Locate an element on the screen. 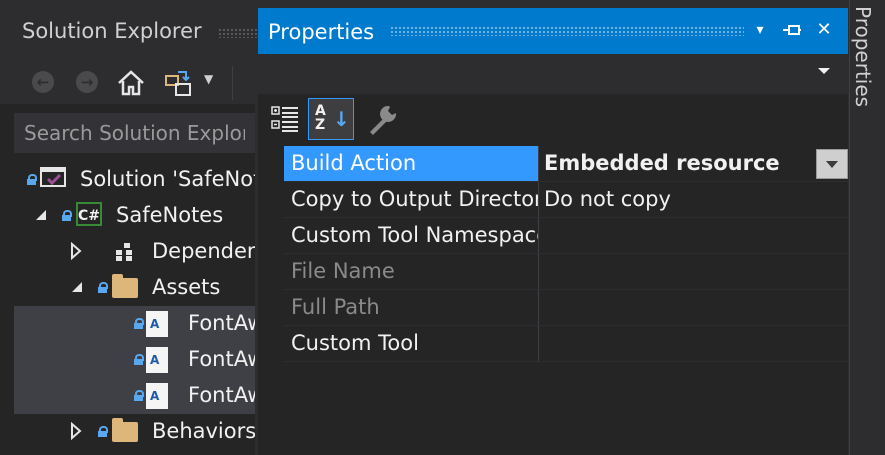 The image size is (885, 455). property-name: Custom Tool is located at coordinates (411, 343).